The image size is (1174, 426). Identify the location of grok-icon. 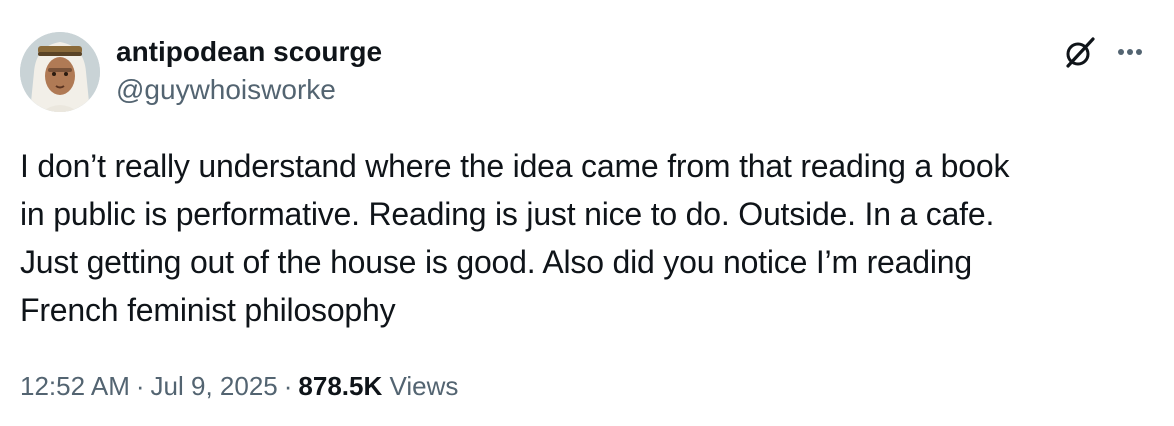
(1080, 52).